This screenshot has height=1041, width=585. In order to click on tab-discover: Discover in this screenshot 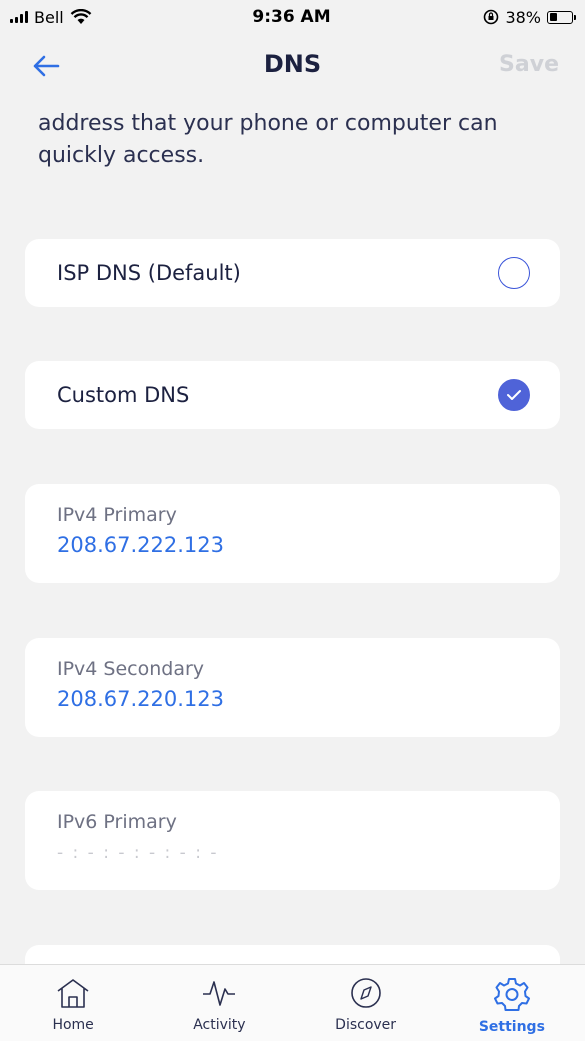, I will do `click(366, 1003)`.